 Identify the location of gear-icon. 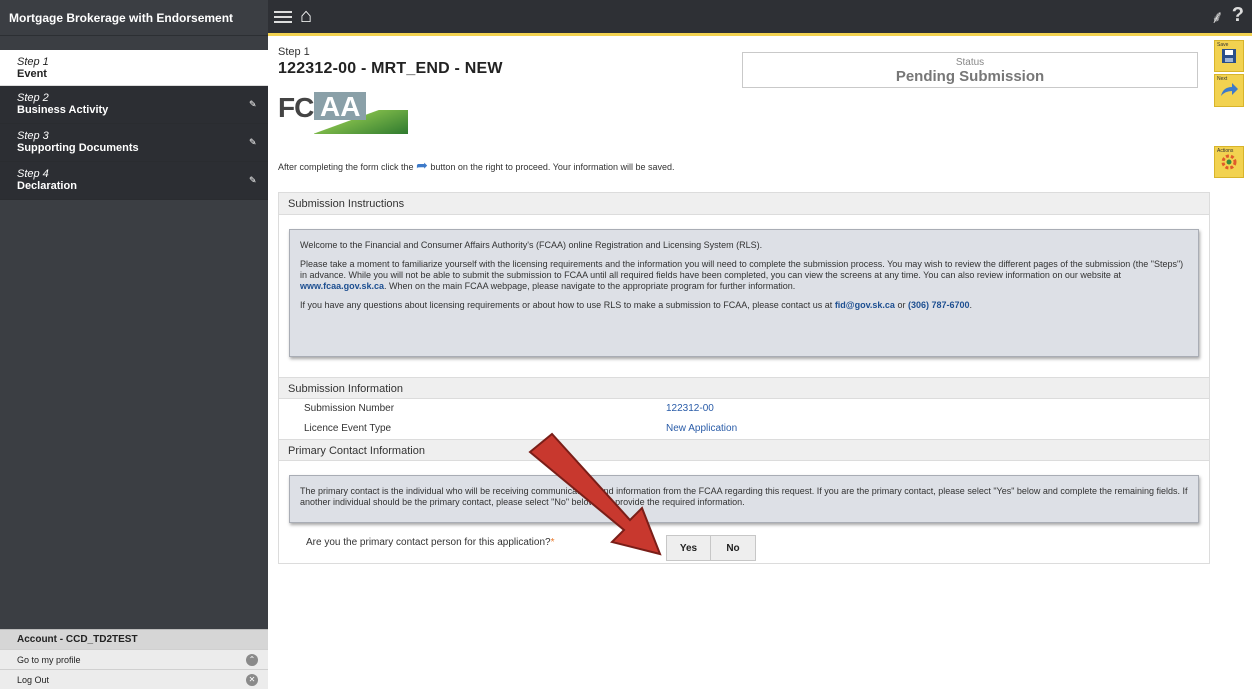
(1229, 165).